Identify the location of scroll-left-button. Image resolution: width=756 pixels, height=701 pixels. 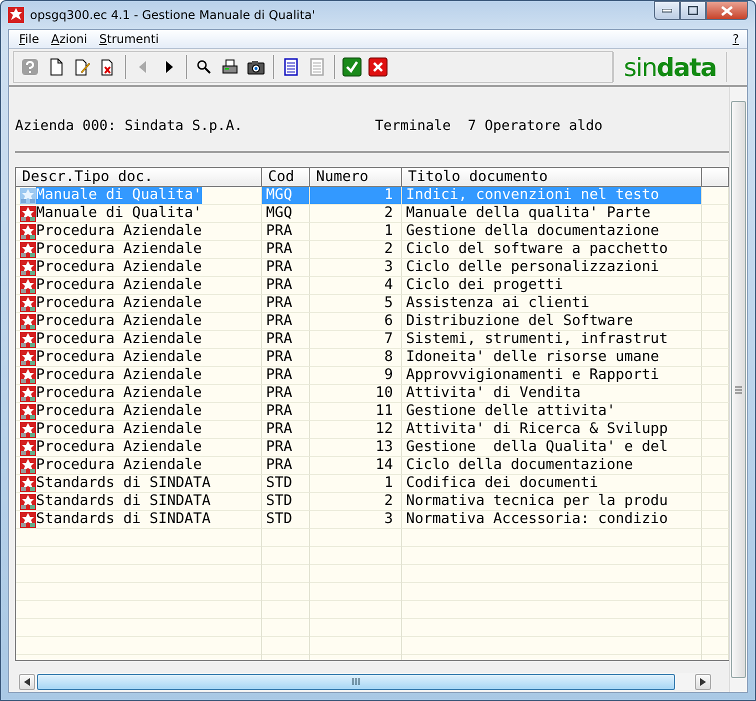
(27, 682).